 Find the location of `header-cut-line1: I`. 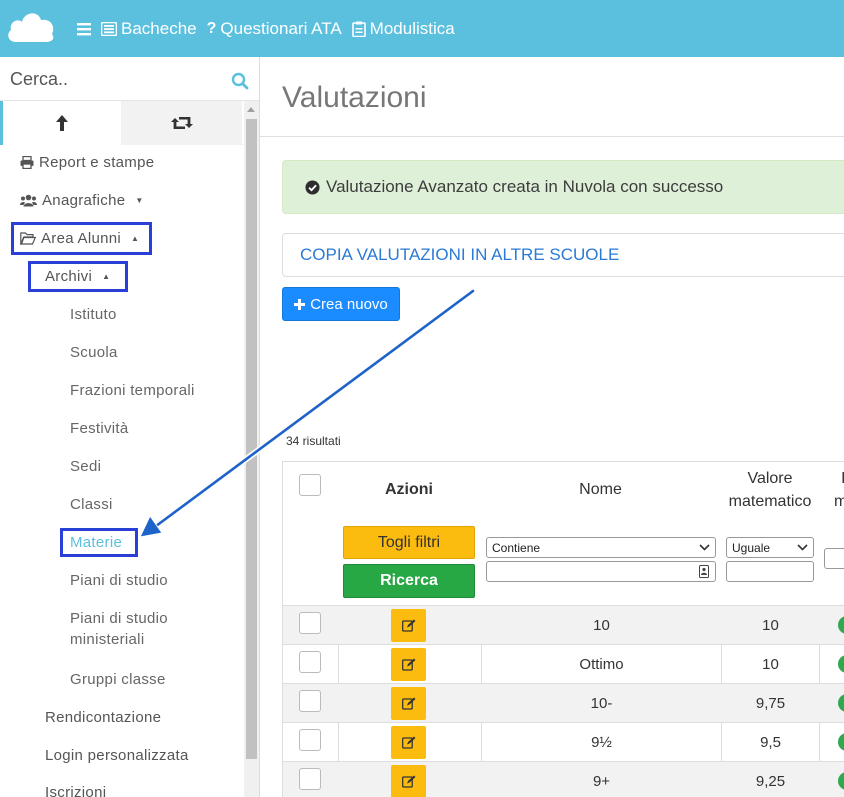

header-cut-line1: I is located at coordinates (837, 479).